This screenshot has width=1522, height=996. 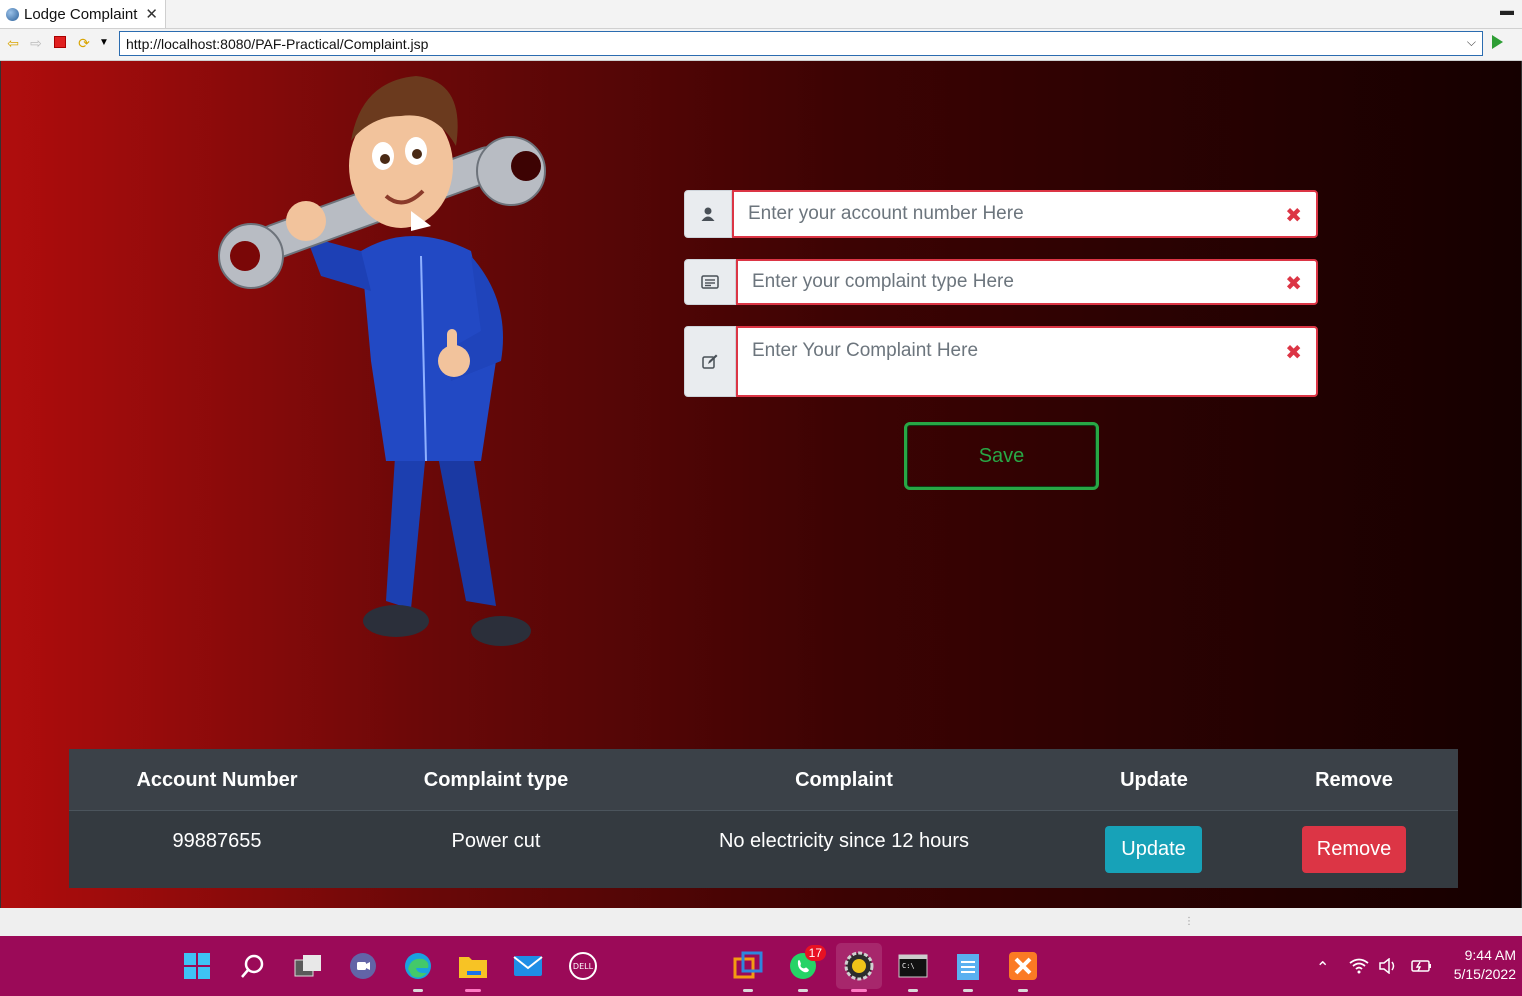 What do you see at coordinates (217, 780) in the screenshot?
I see `header-account-number: Account Number` at bounding box center [217, 780].